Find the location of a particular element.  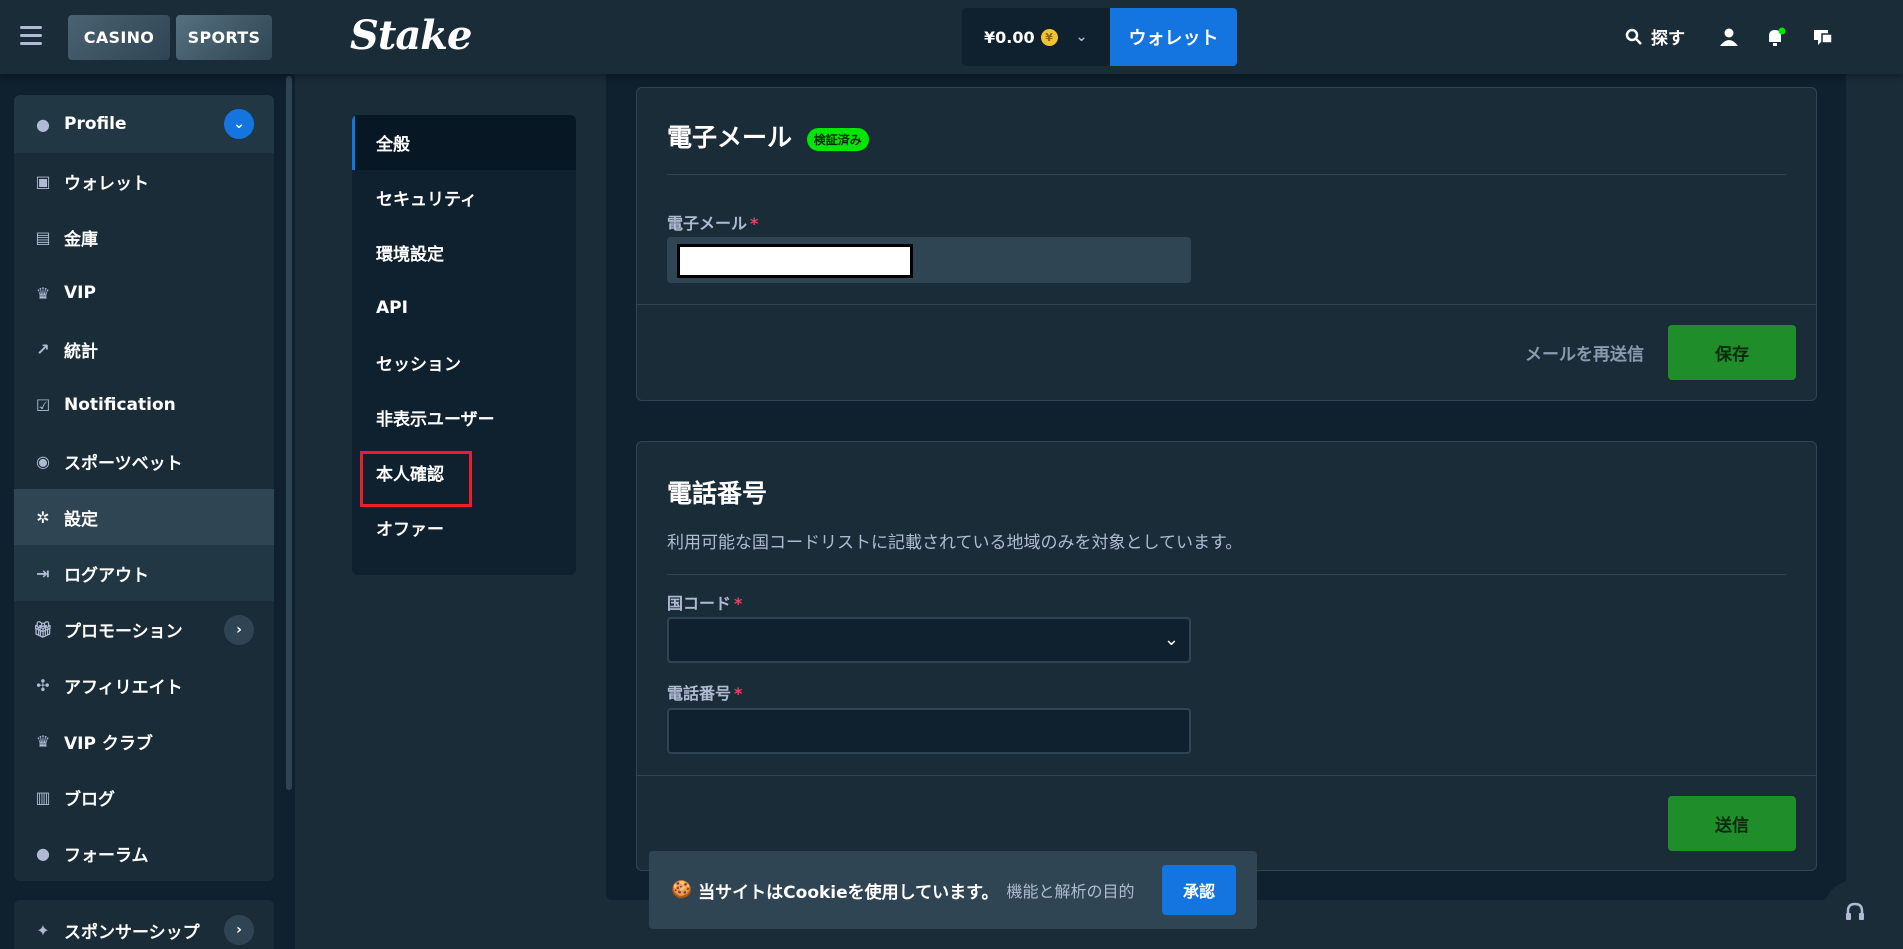

sidebar-item-label: ブログ is located at coordinates (89, 799).